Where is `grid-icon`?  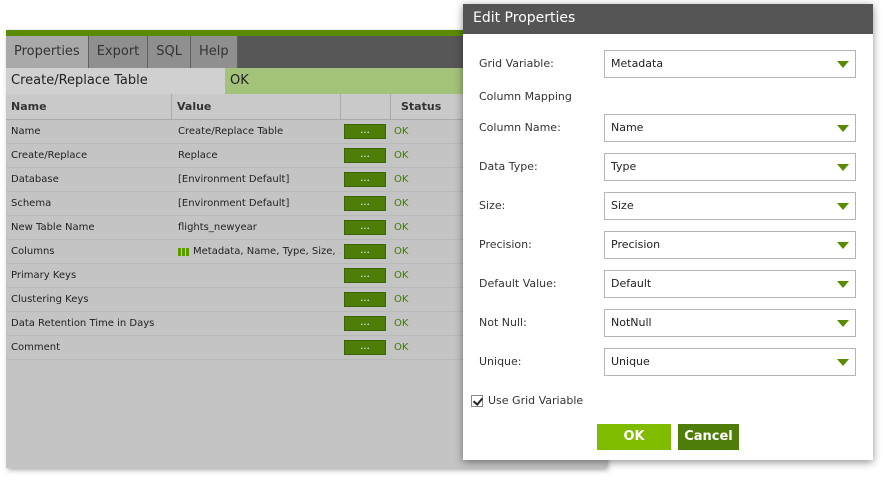 grid-icon is located at coordinates (183, 251).